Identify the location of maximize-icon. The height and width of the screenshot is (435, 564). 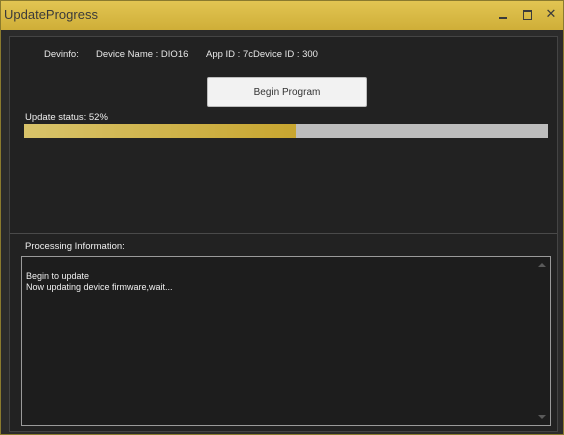
(527, 15).